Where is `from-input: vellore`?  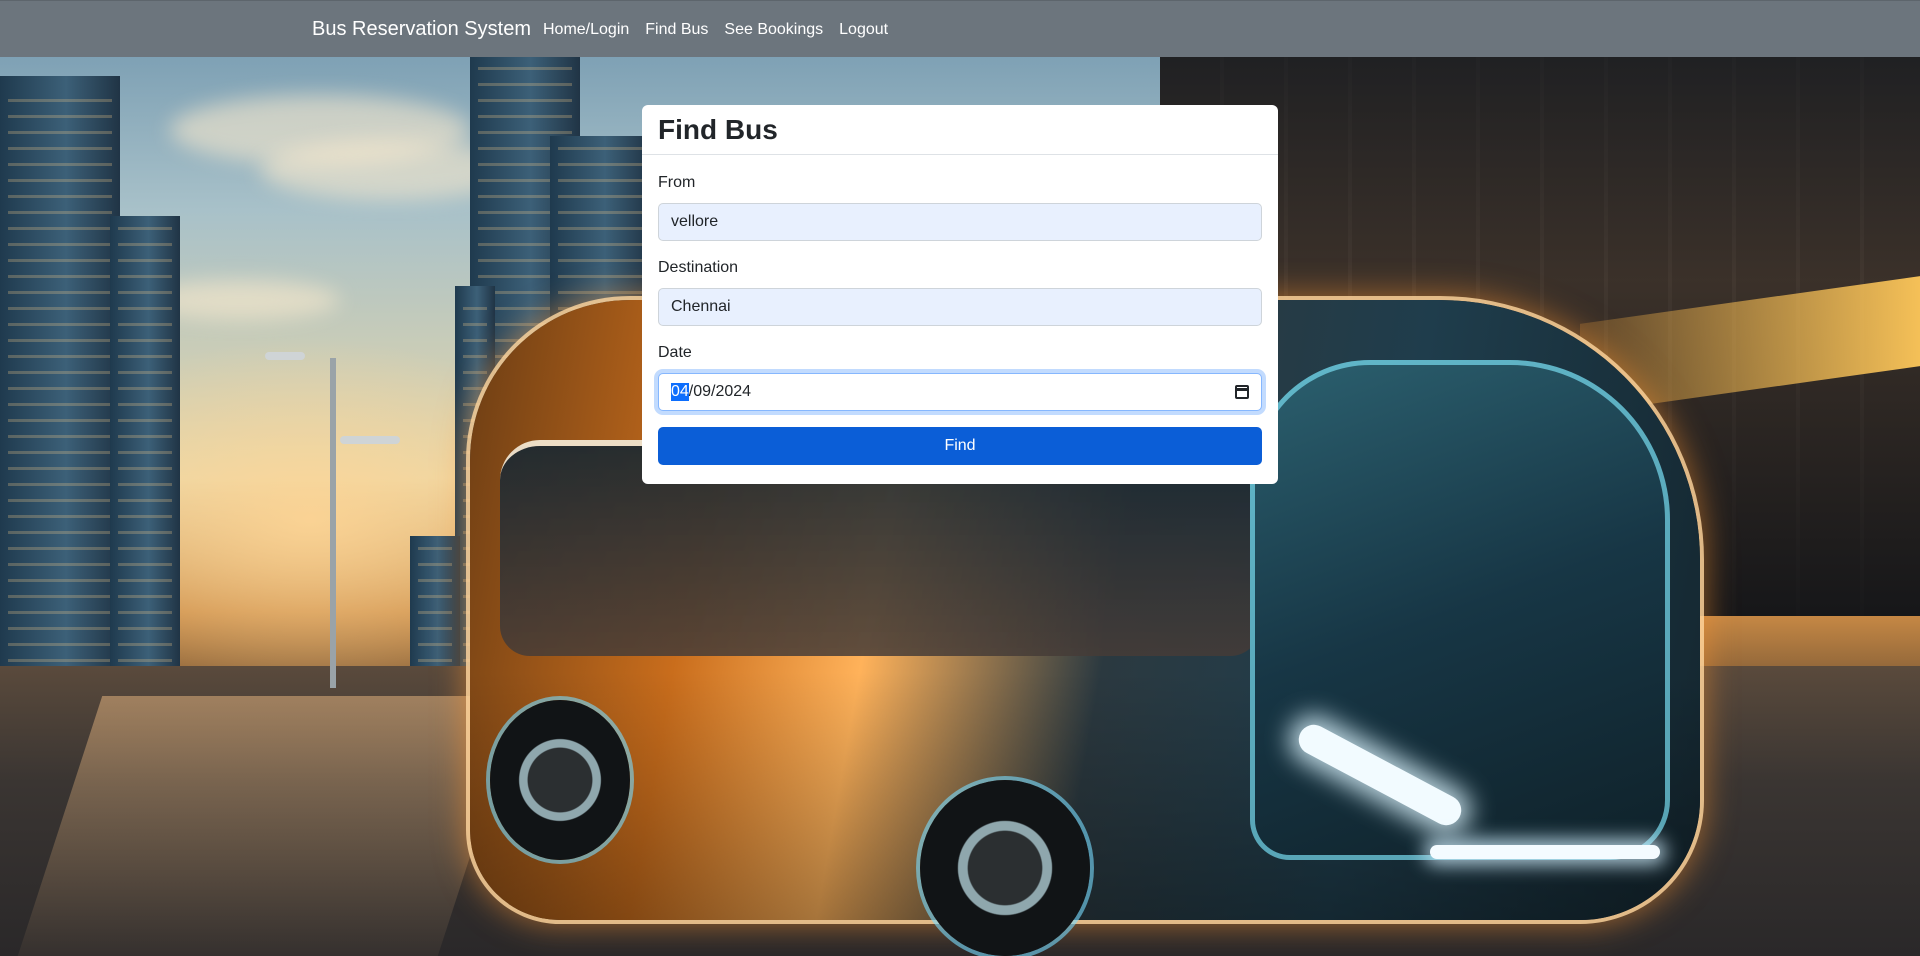 from-input: vellore is located at coordinates (960, 222).